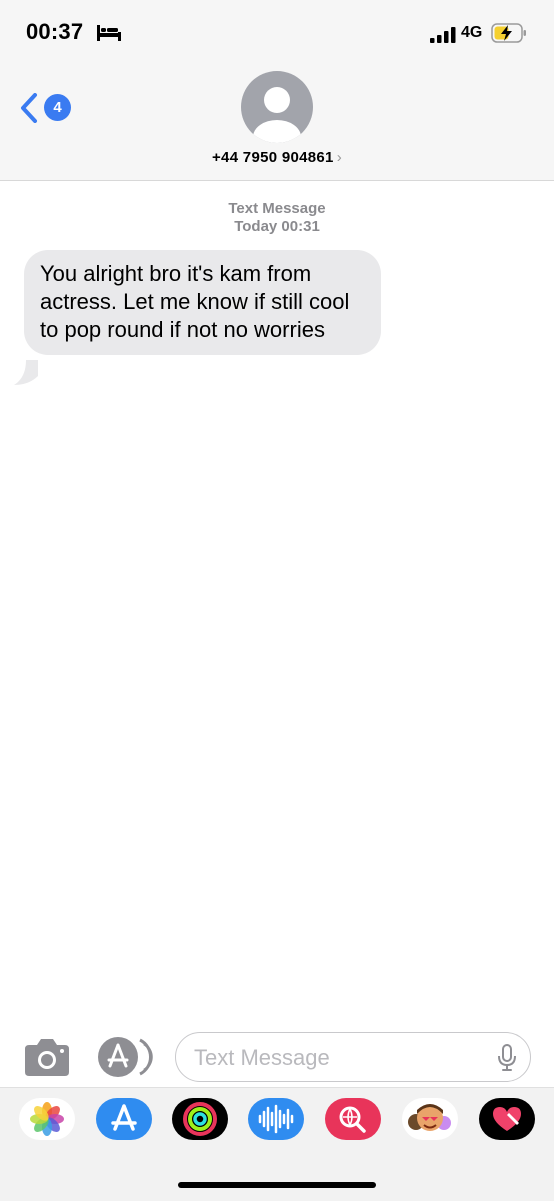 Image resolution: width=554 pixels, height=1201 pixels. I want to click on chevron-right-icon: ›, so click(339, 157).